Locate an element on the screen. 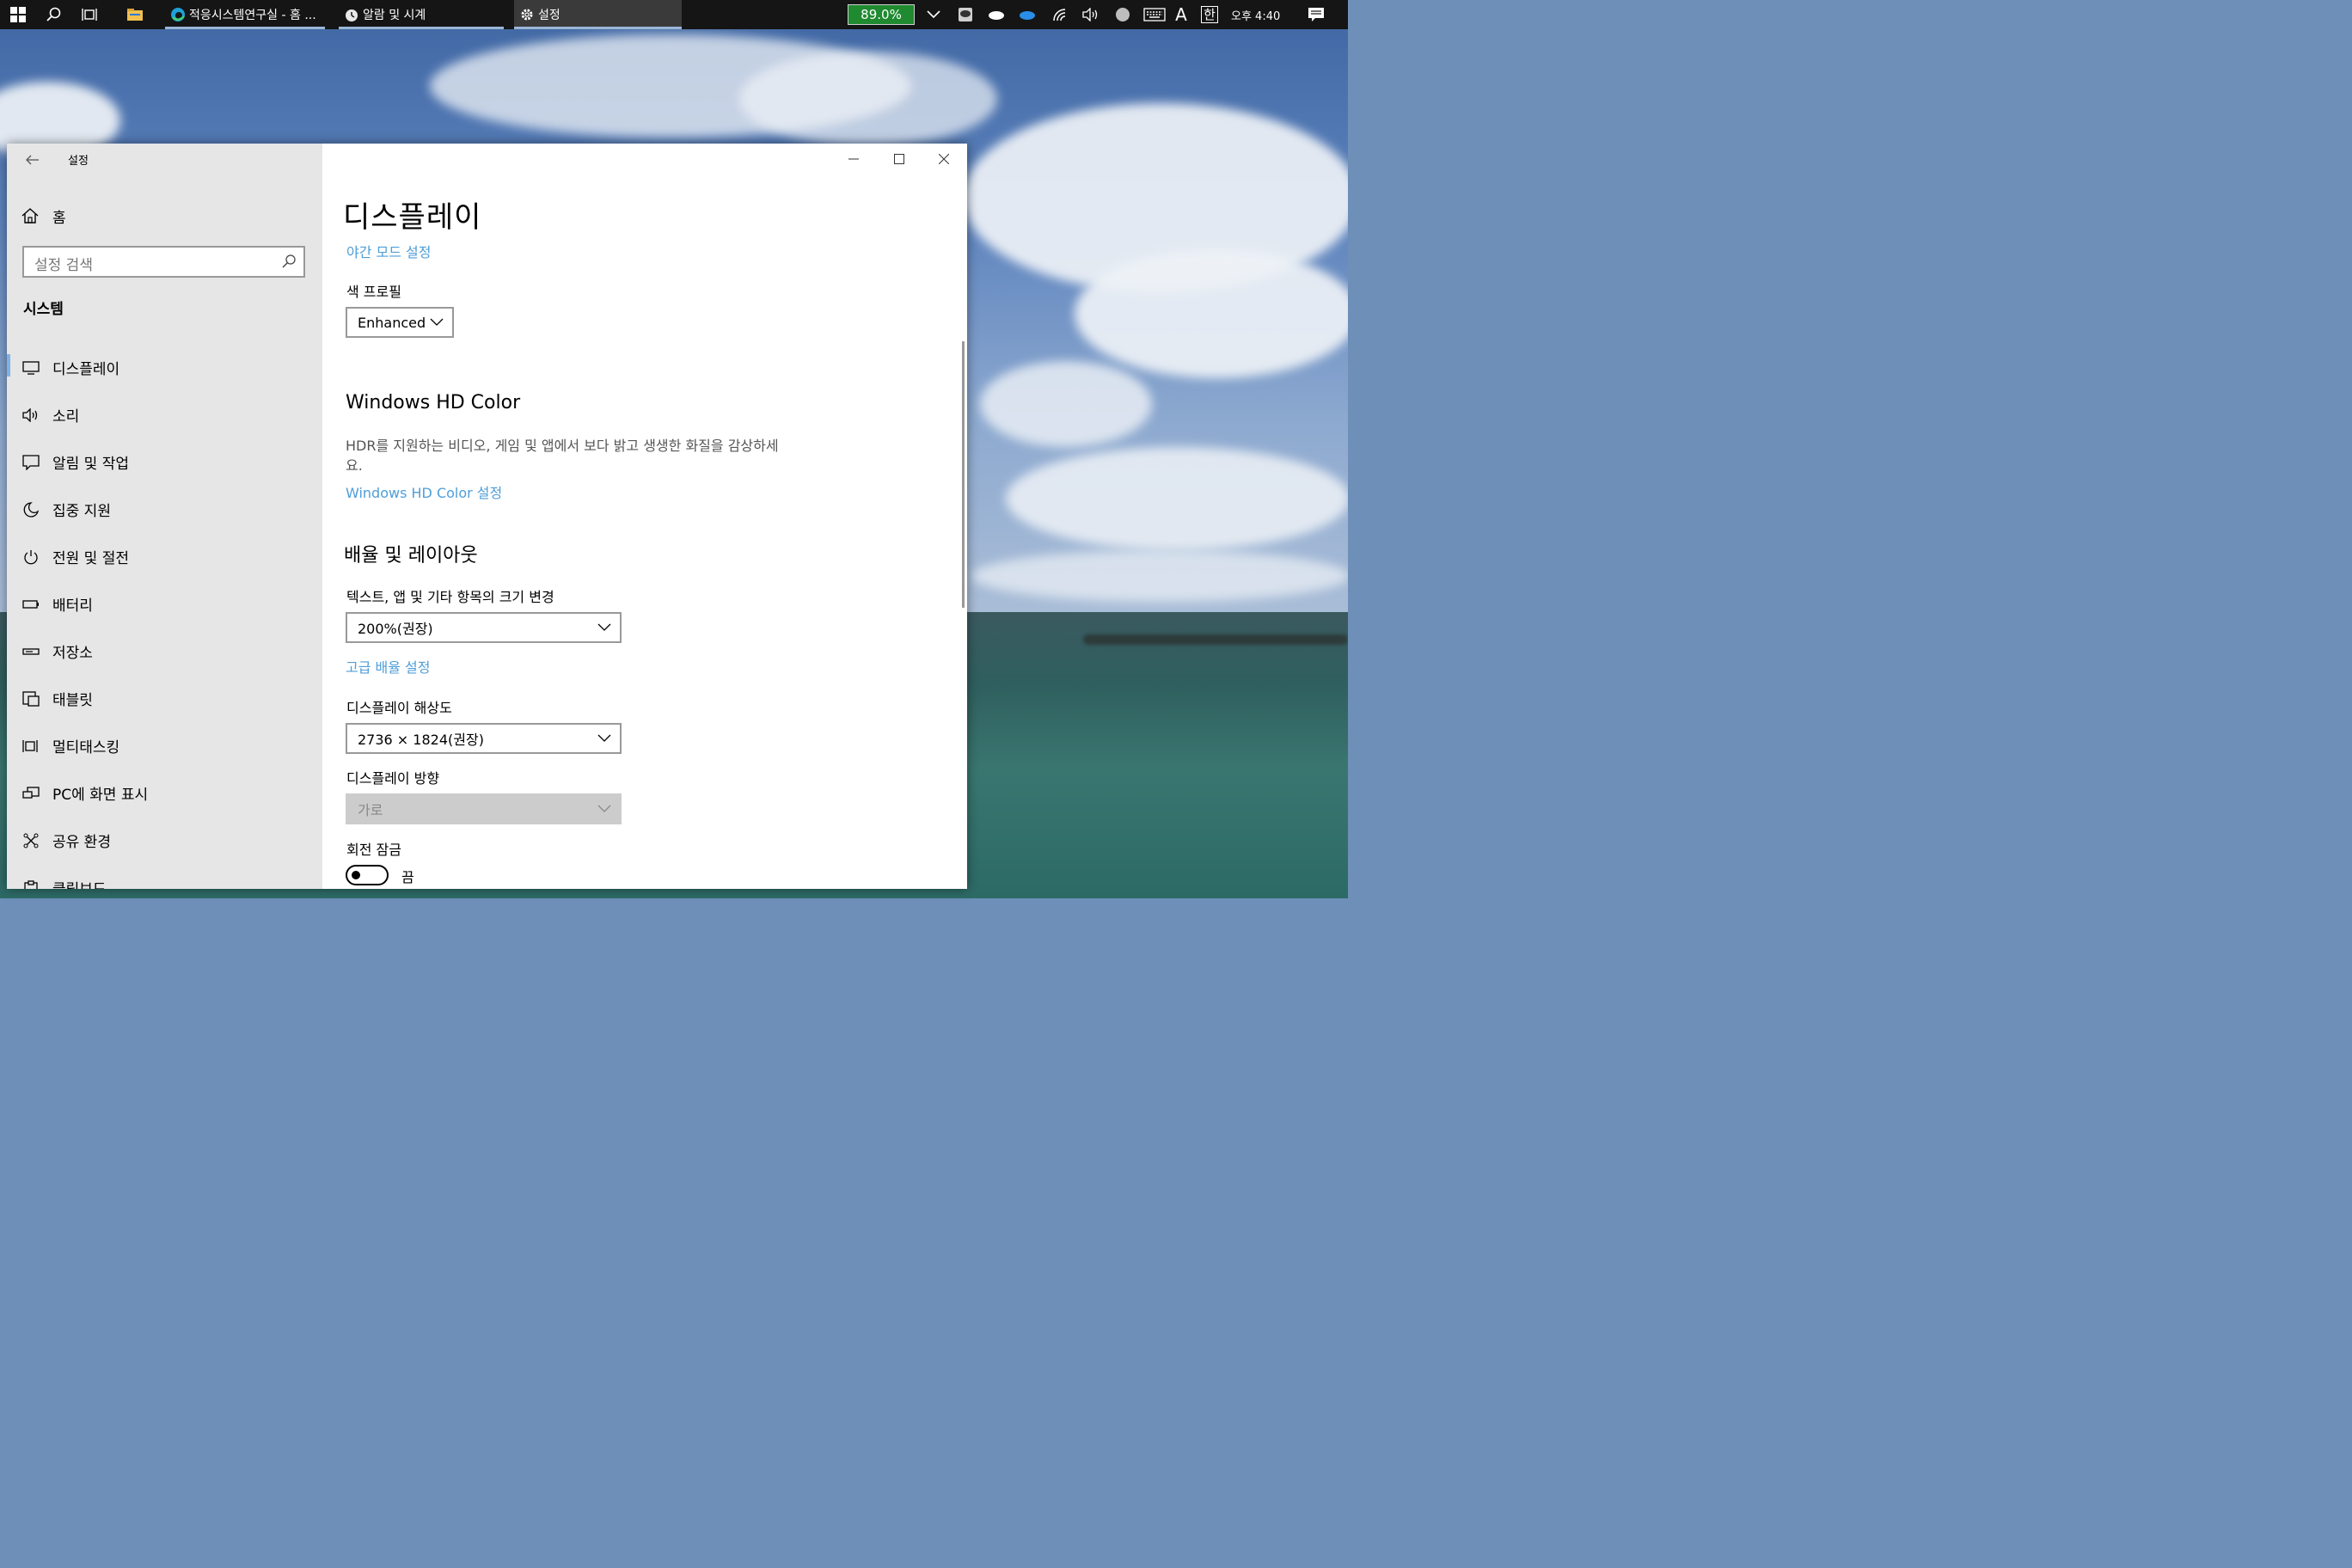 This screenshot has width=2352, height=1568. sidebar-item-label: 멀티태스킹 is located at coordinates (86, 747).